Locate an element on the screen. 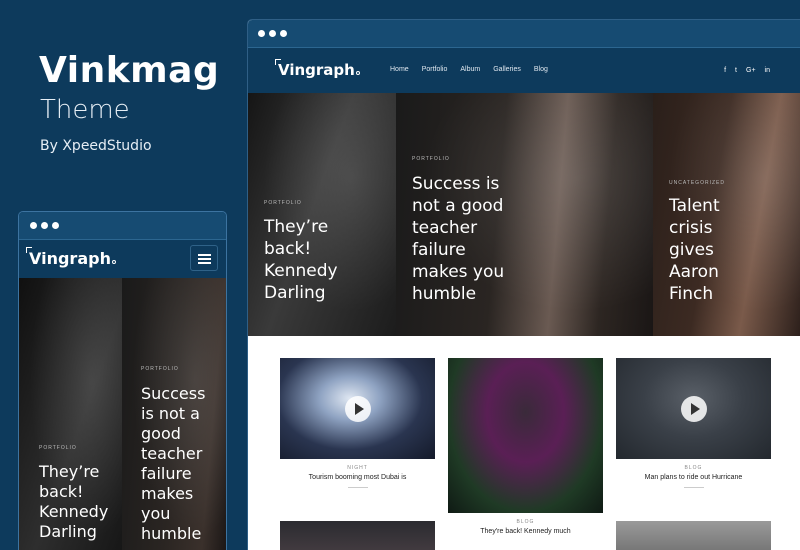 The height and width of the screenshot is (550, 800). mobile-logo-text: Vingraph is located at coordinates (70, 258).